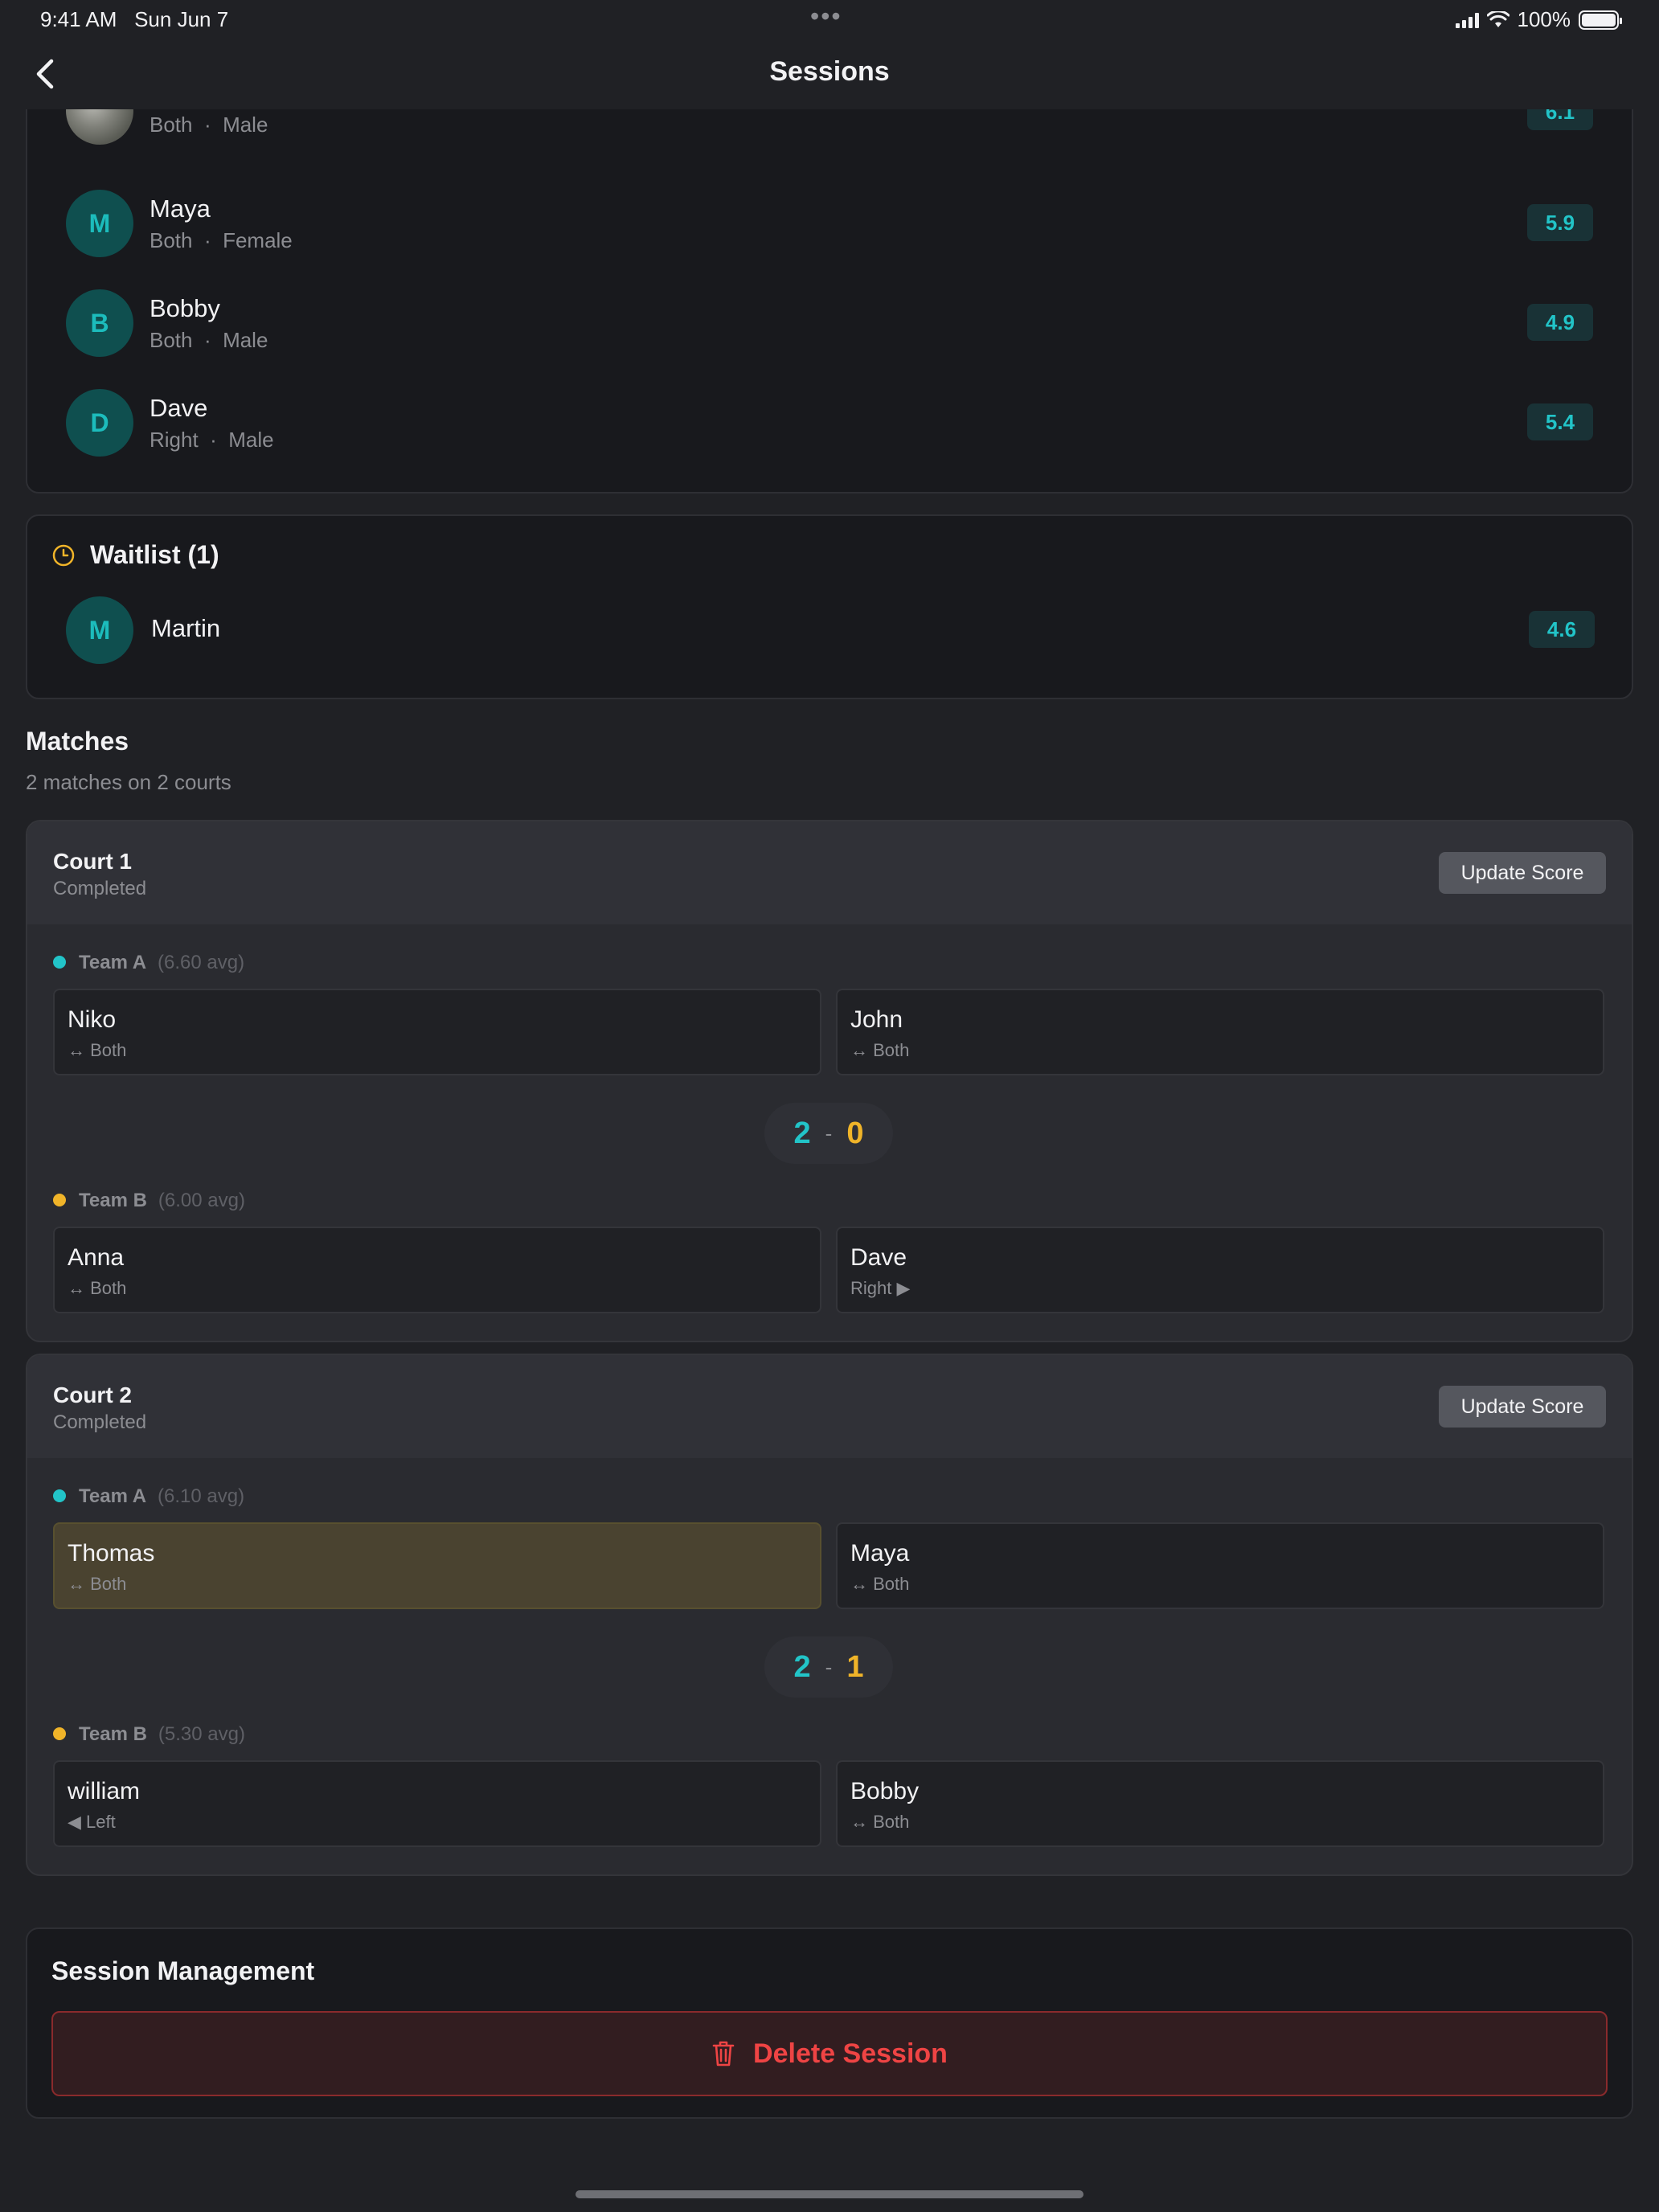 The height and width of the screenshot is (2212, 1659). What do you see at coordinates (1560, 421) in the screenshot?
I see `rating-badge: 5.4` at bounding box center [1560, 421].